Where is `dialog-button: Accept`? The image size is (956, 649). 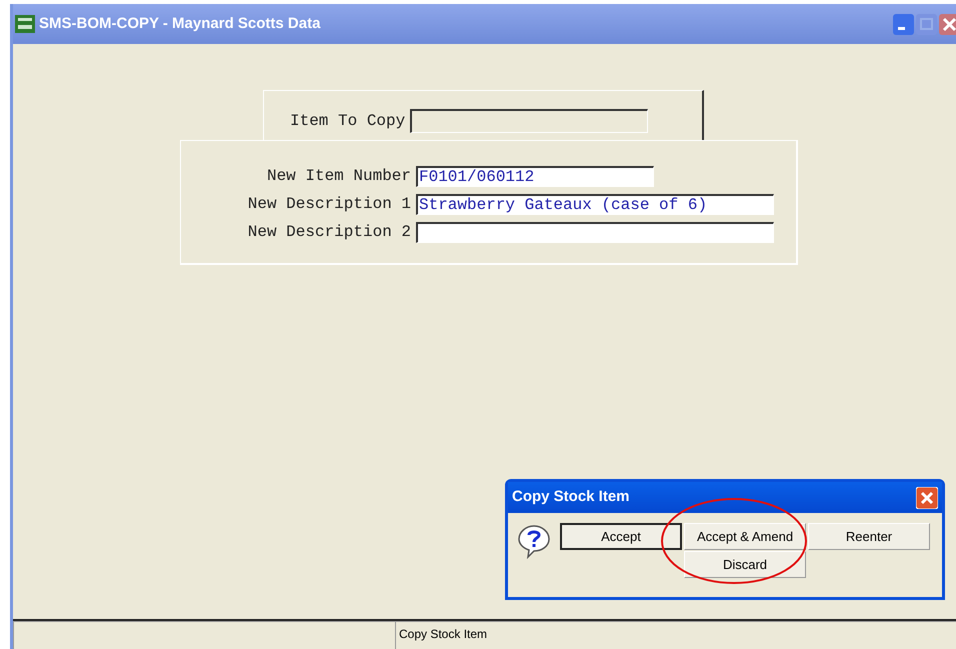 dialog-button: Accept is located at coordinates (621, 536).